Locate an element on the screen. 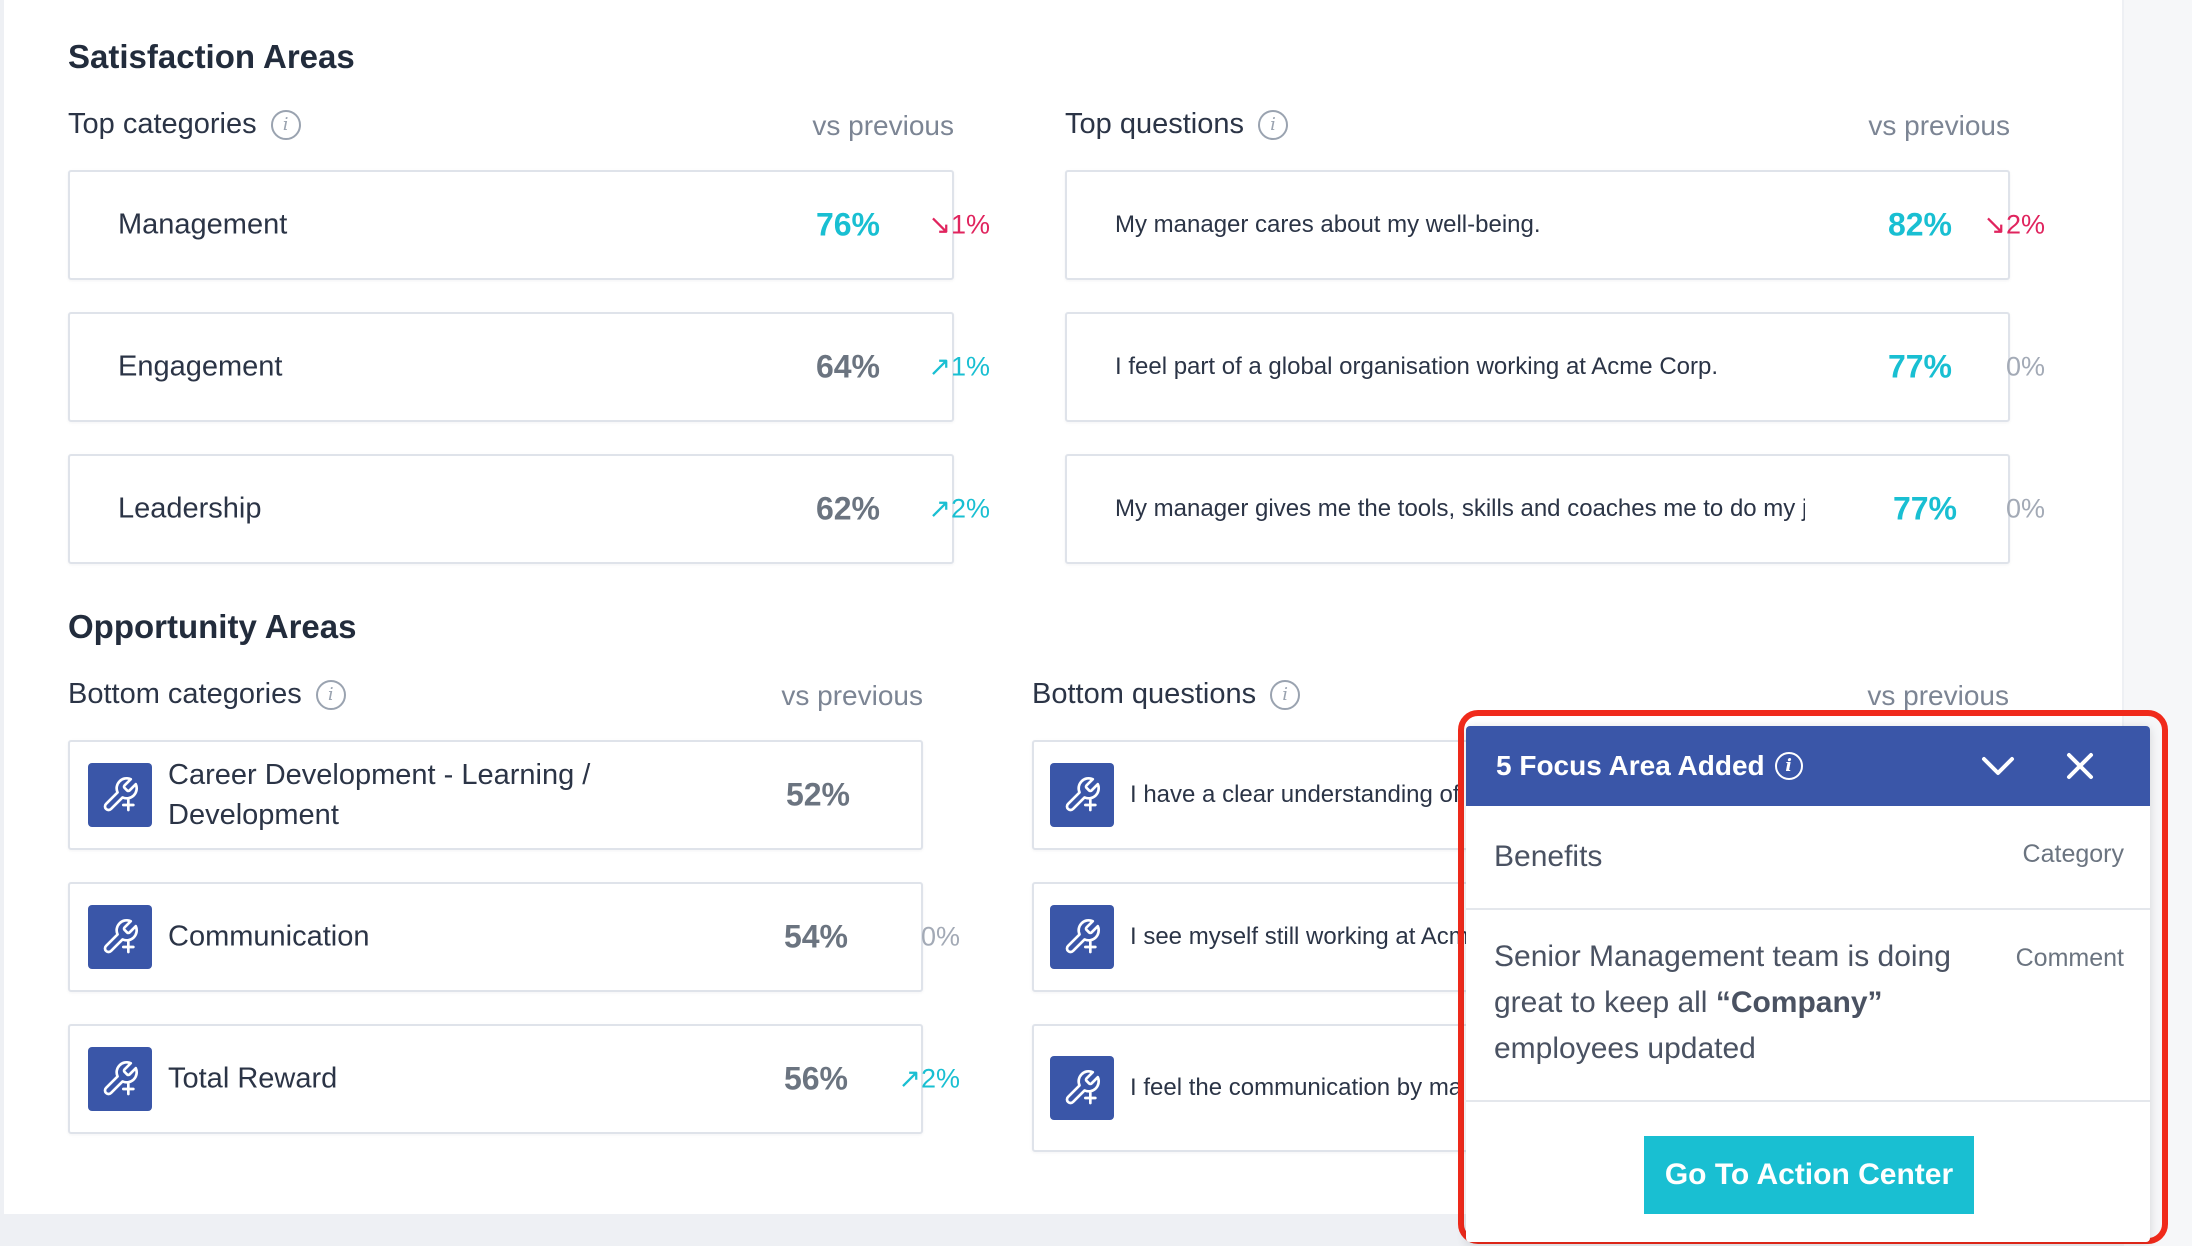  category-score: 52% is located at coordinates (817, 794).